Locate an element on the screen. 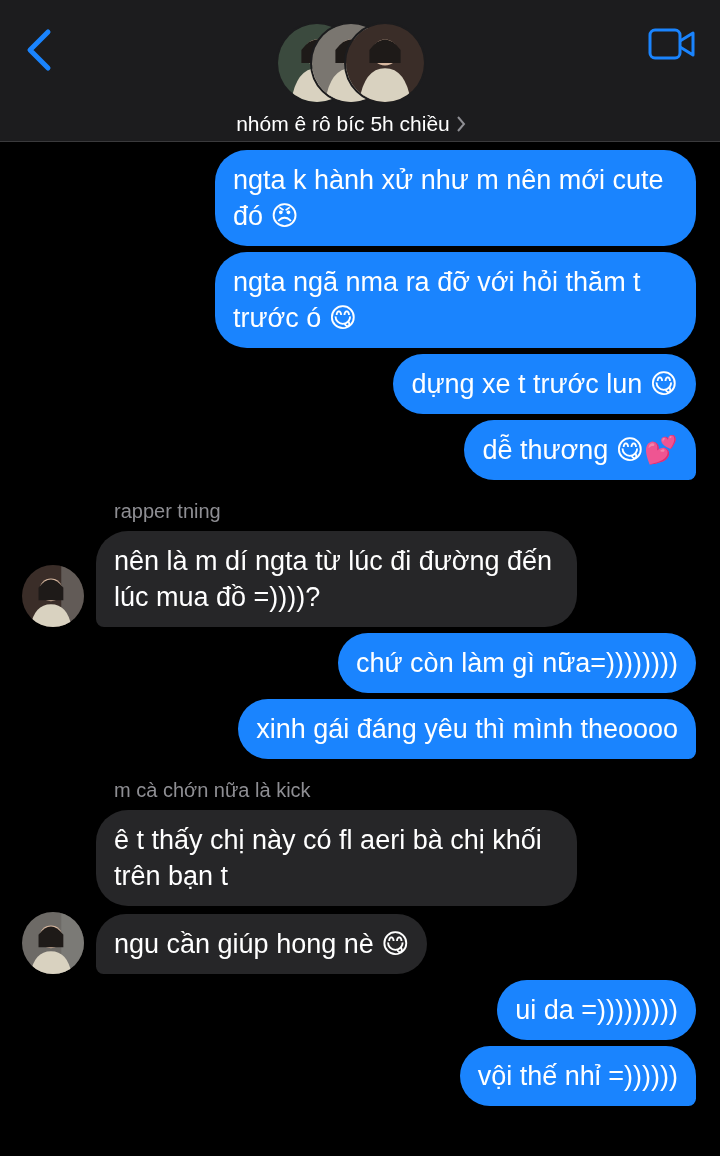  video-call-button is located at coordinates (672, 44).